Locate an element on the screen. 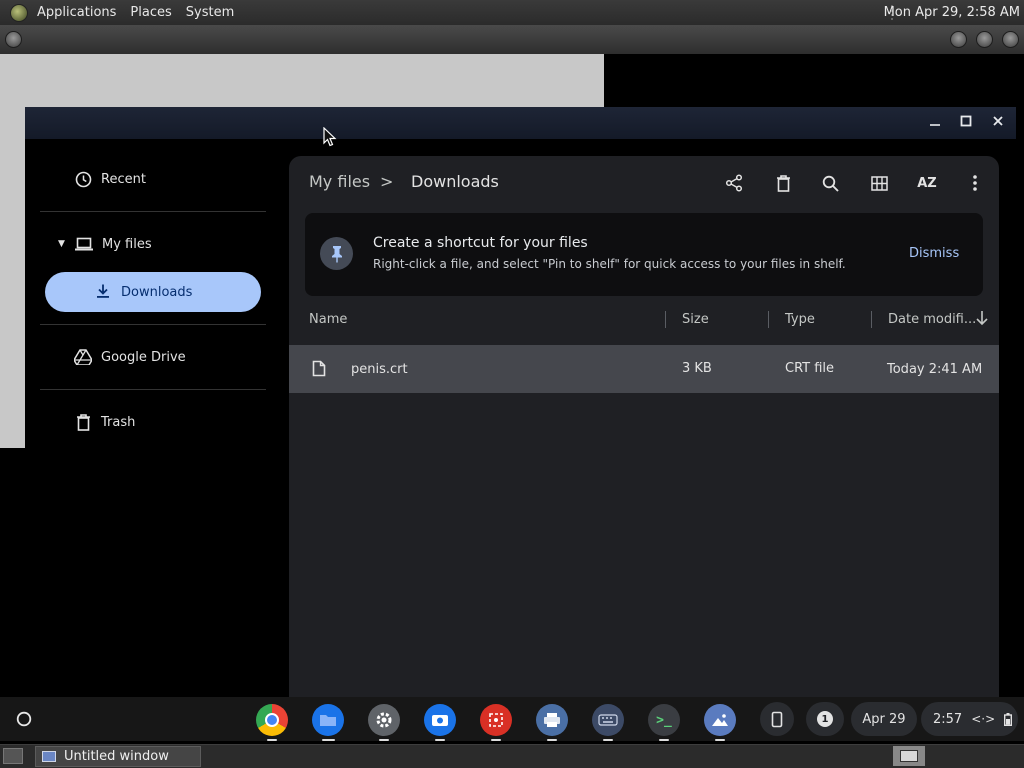 The width and height of the screenshot is (1024, 768). maximize-button is located at coordinates (966, 123).